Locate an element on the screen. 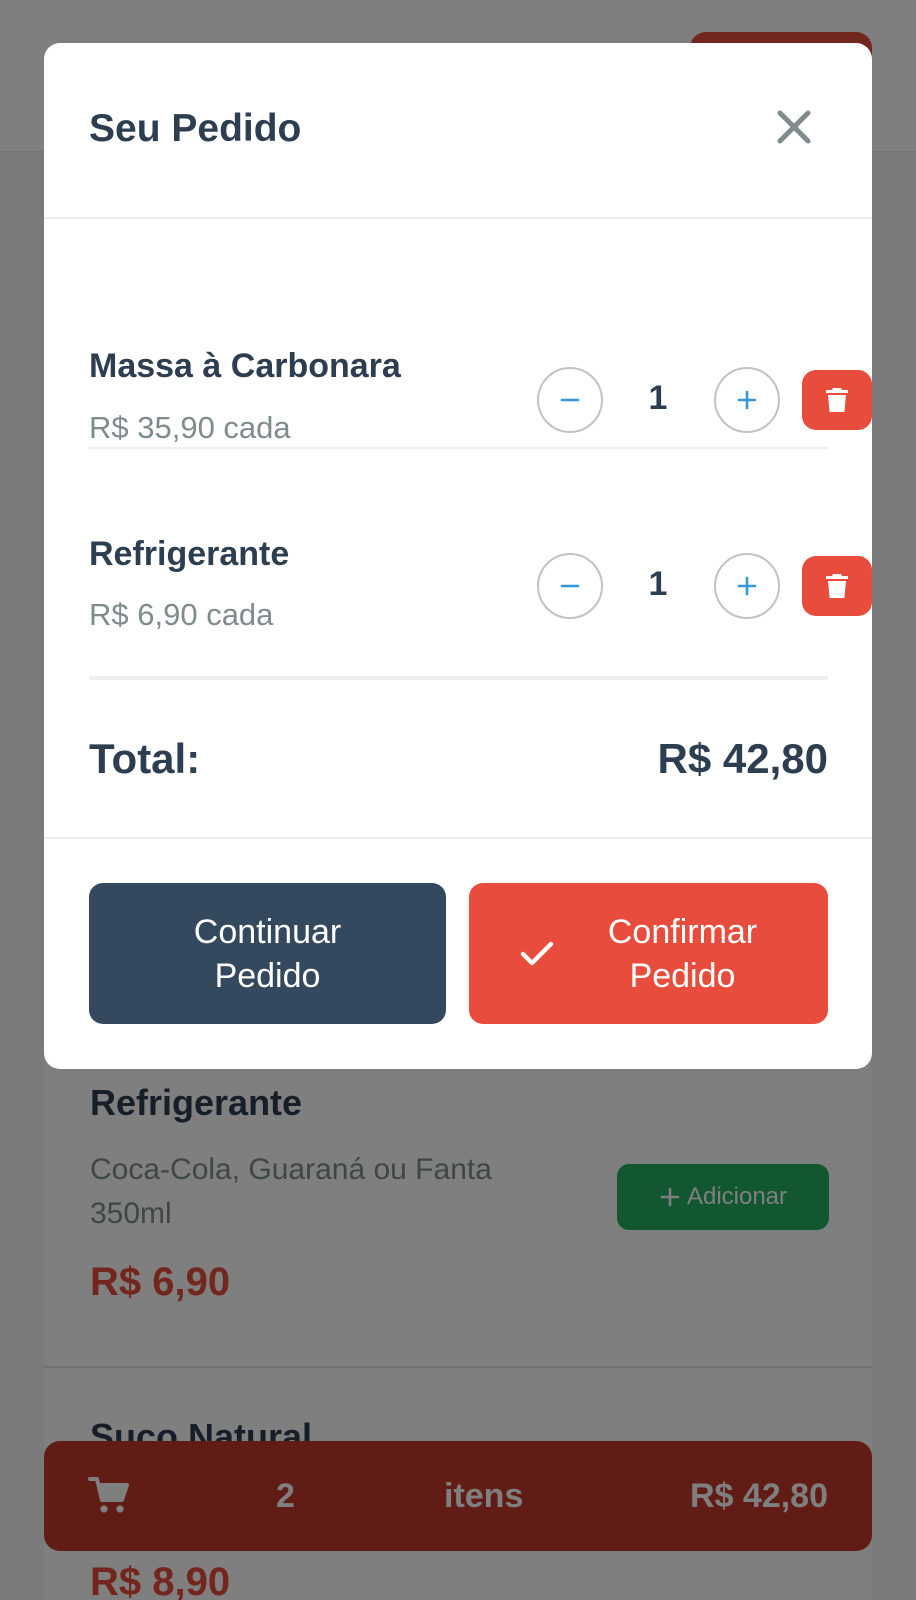 The height and width of the screenshot is (1600, 916). order-item-unit-price: R$ 35,90 cada is located at coordinates (190, 427).